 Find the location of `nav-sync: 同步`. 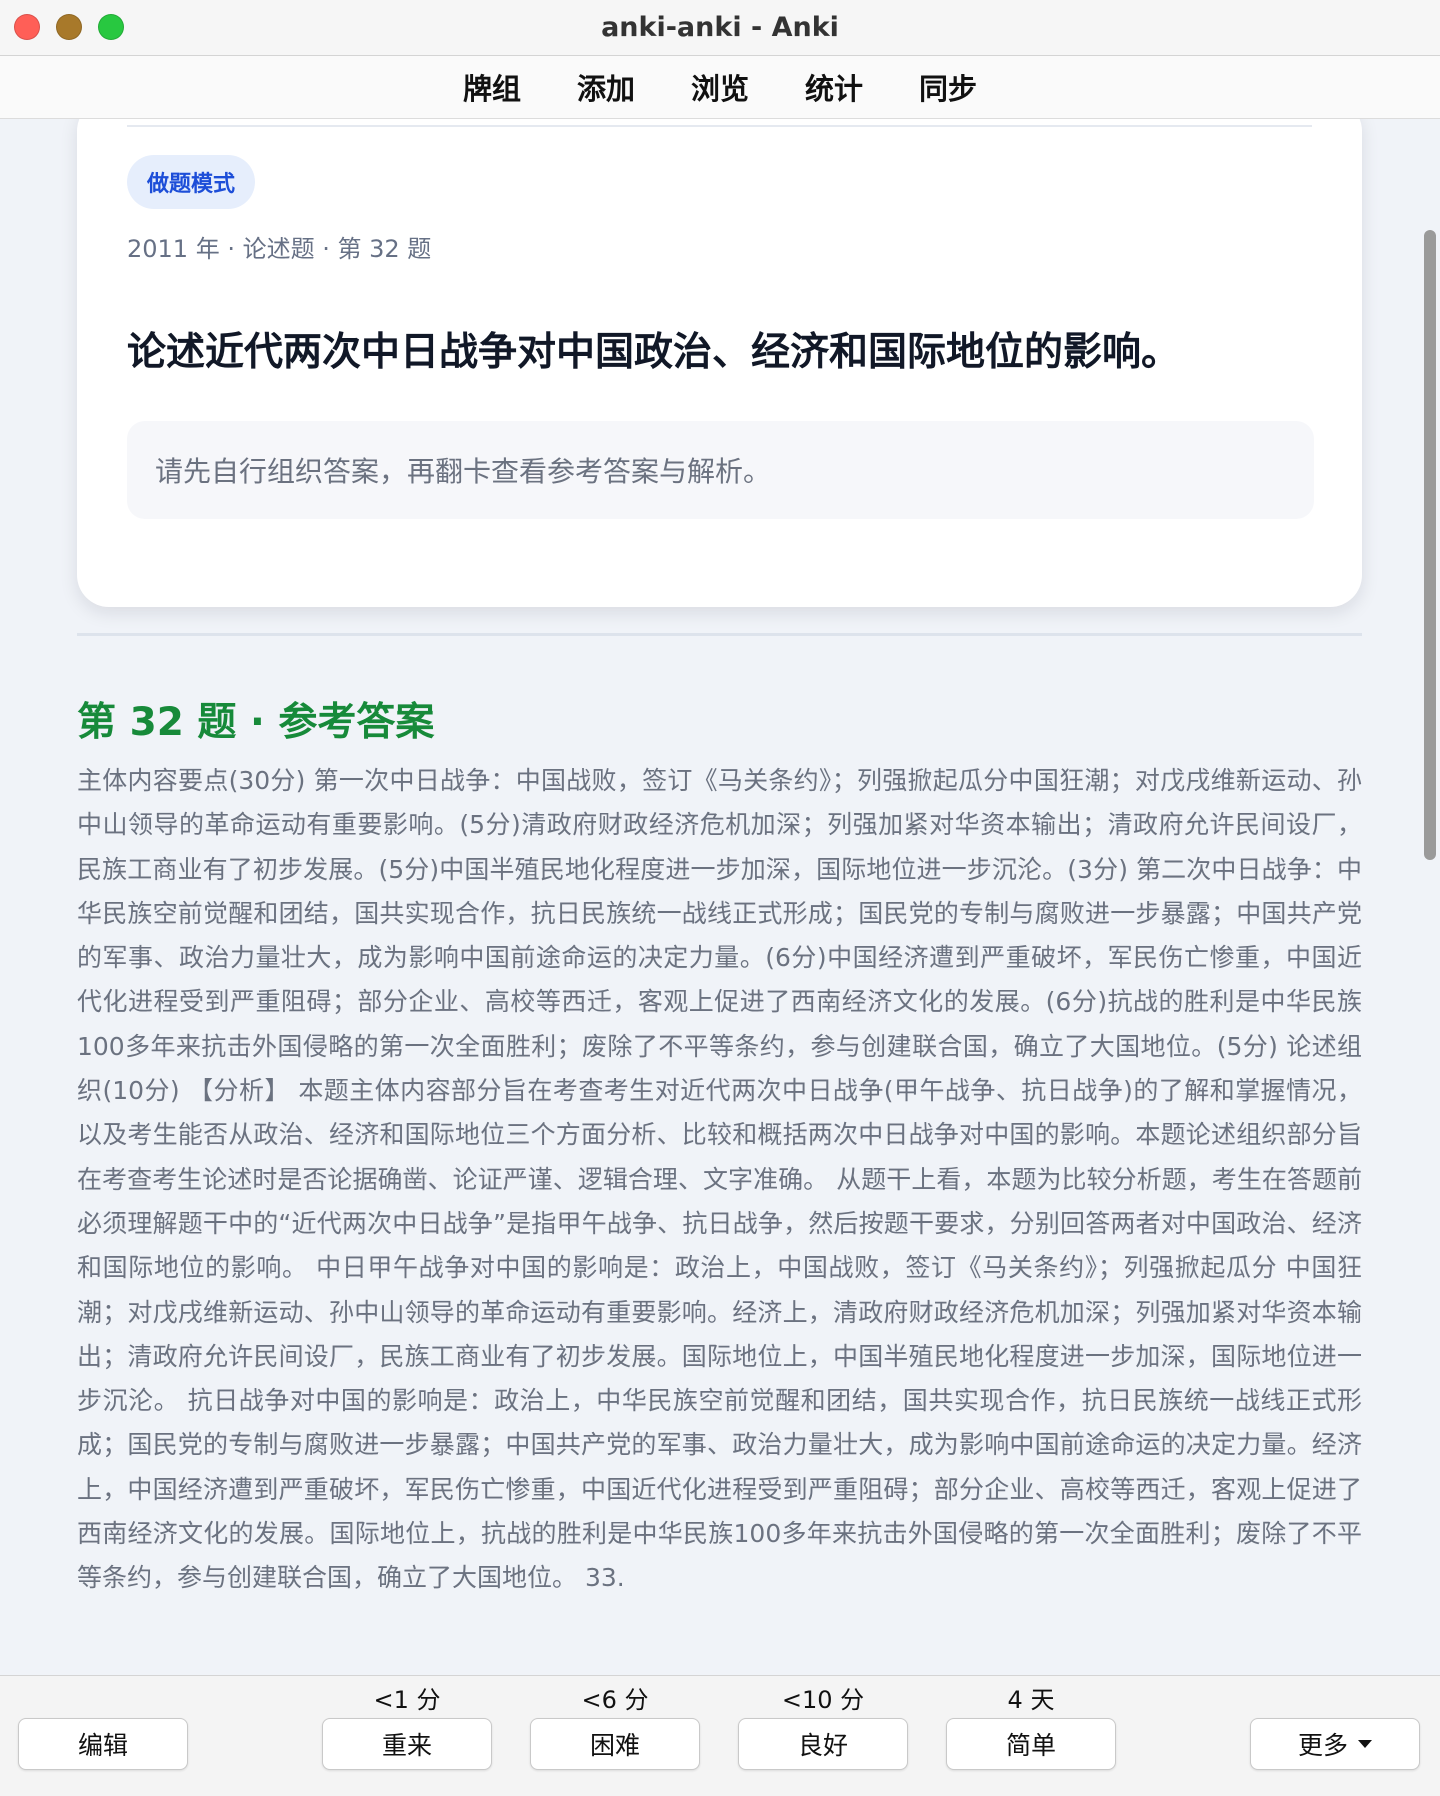

nav-sync: 同步 is located at coordinates (948, 87).